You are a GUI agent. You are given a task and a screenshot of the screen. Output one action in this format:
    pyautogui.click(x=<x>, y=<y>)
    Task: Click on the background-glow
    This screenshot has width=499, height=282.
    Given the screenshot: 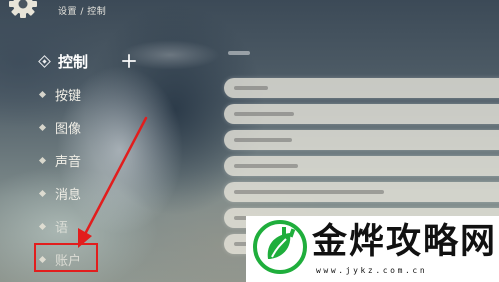 What is the action you would take?
    pyautogui.click(x=170, y=55)
    